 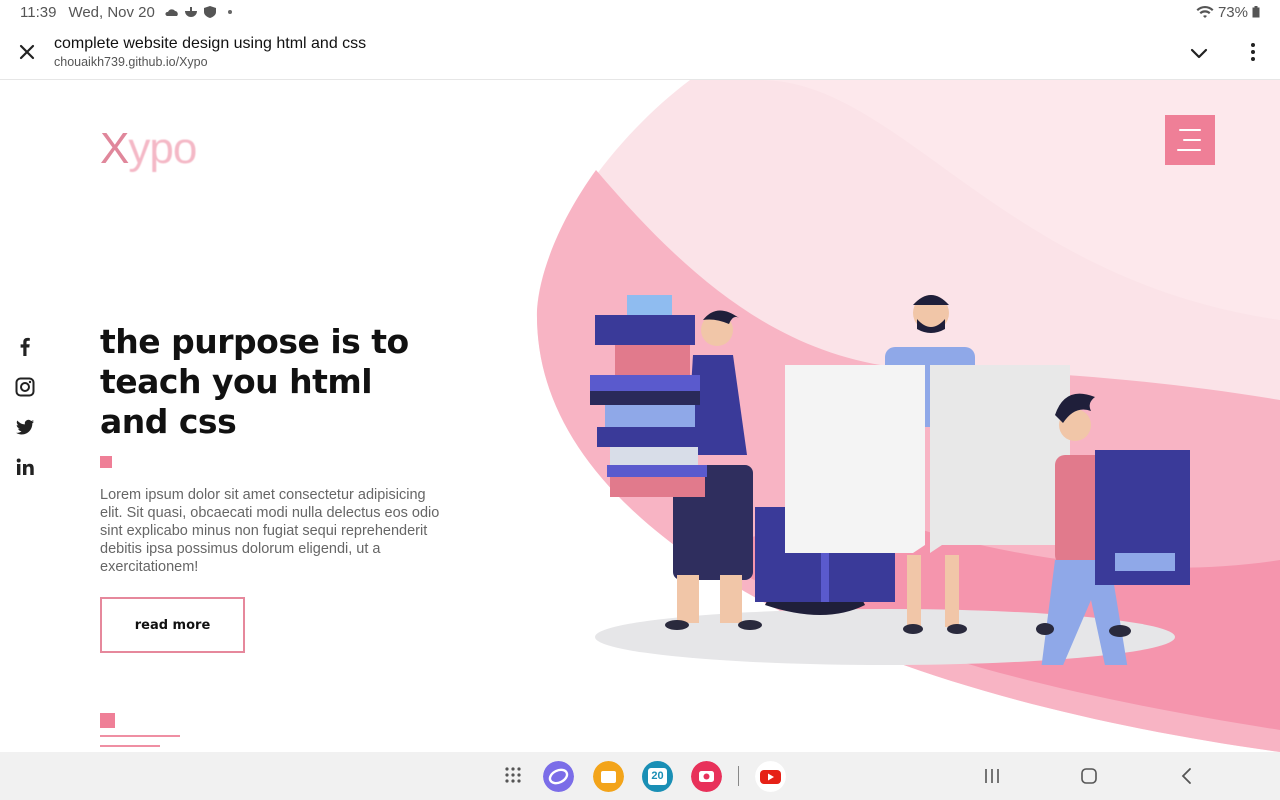 What do you see at coordinates (27, 52) in the screenshot?
I see `close-icon` at bounding box center [27, 52].